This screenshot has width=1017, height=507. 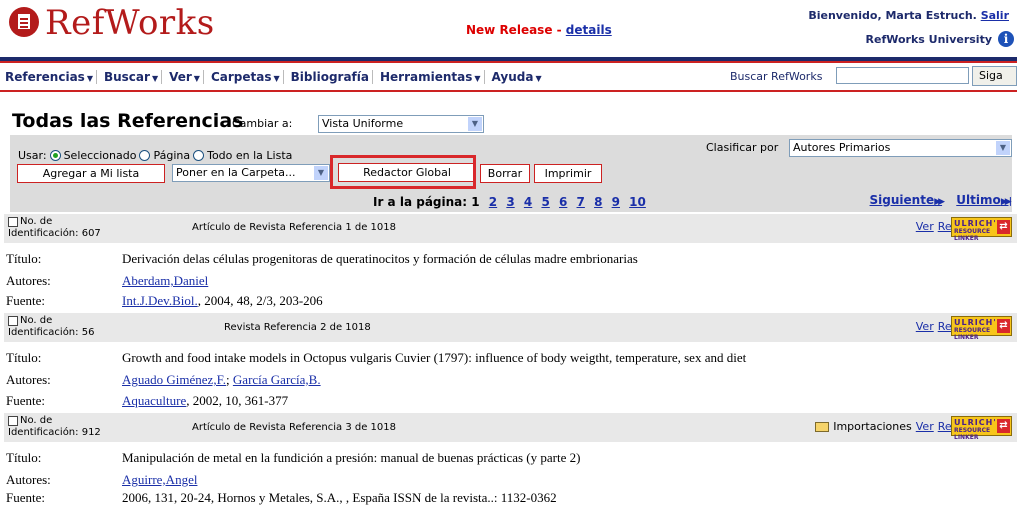 I want to click on refworks-university: RefWorks University i, so click(x=940, y=39).